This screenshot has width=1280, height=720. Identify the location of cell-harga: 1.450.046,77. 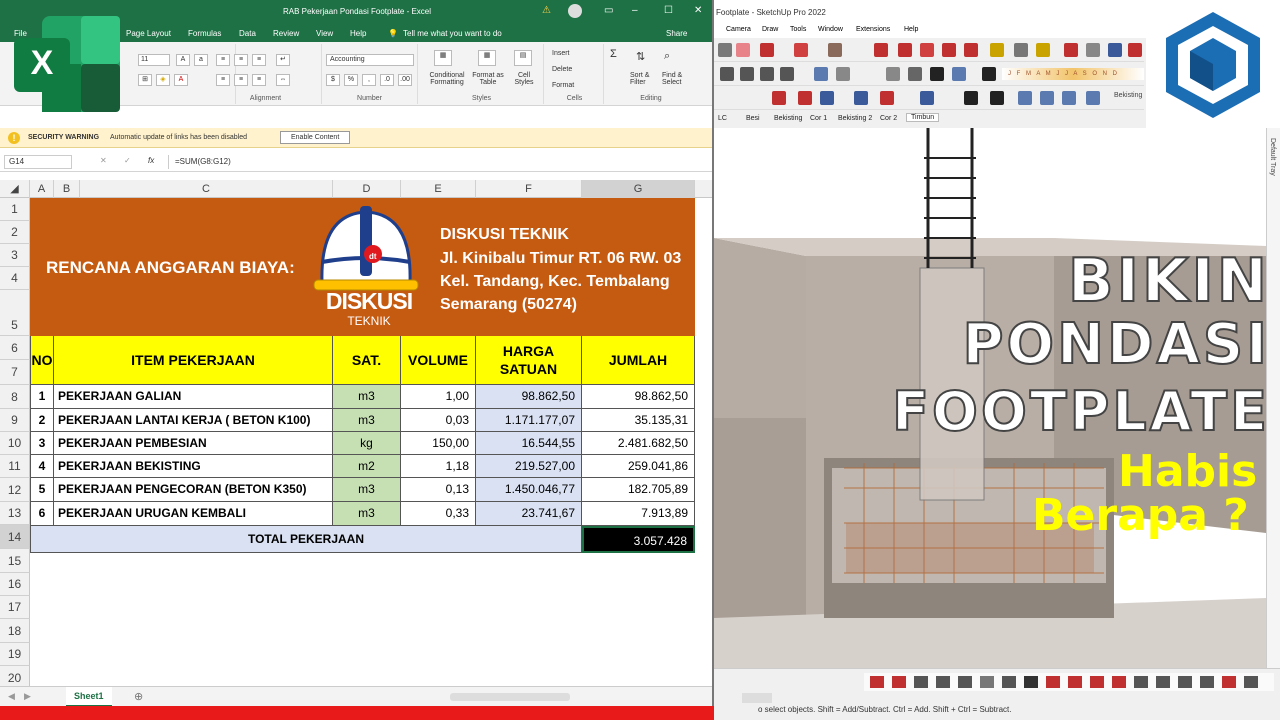
(529, 490).